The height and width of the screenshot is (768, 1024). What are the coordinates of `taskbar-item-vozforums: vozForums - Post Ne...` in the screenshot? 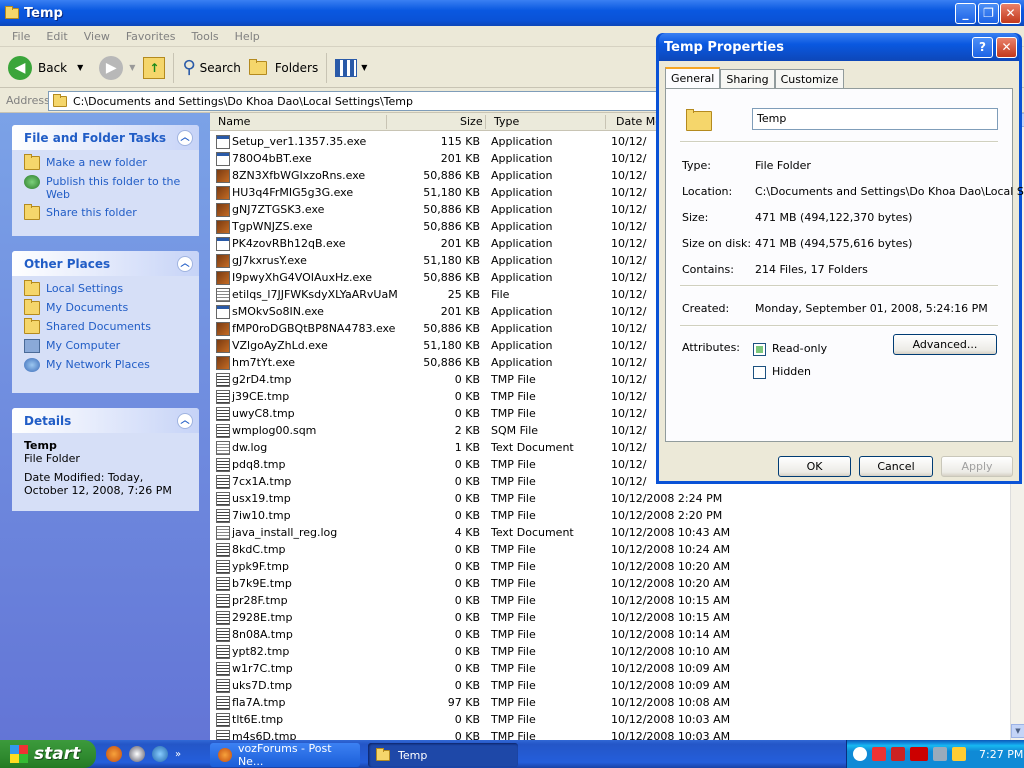 It's located at (285, 755).